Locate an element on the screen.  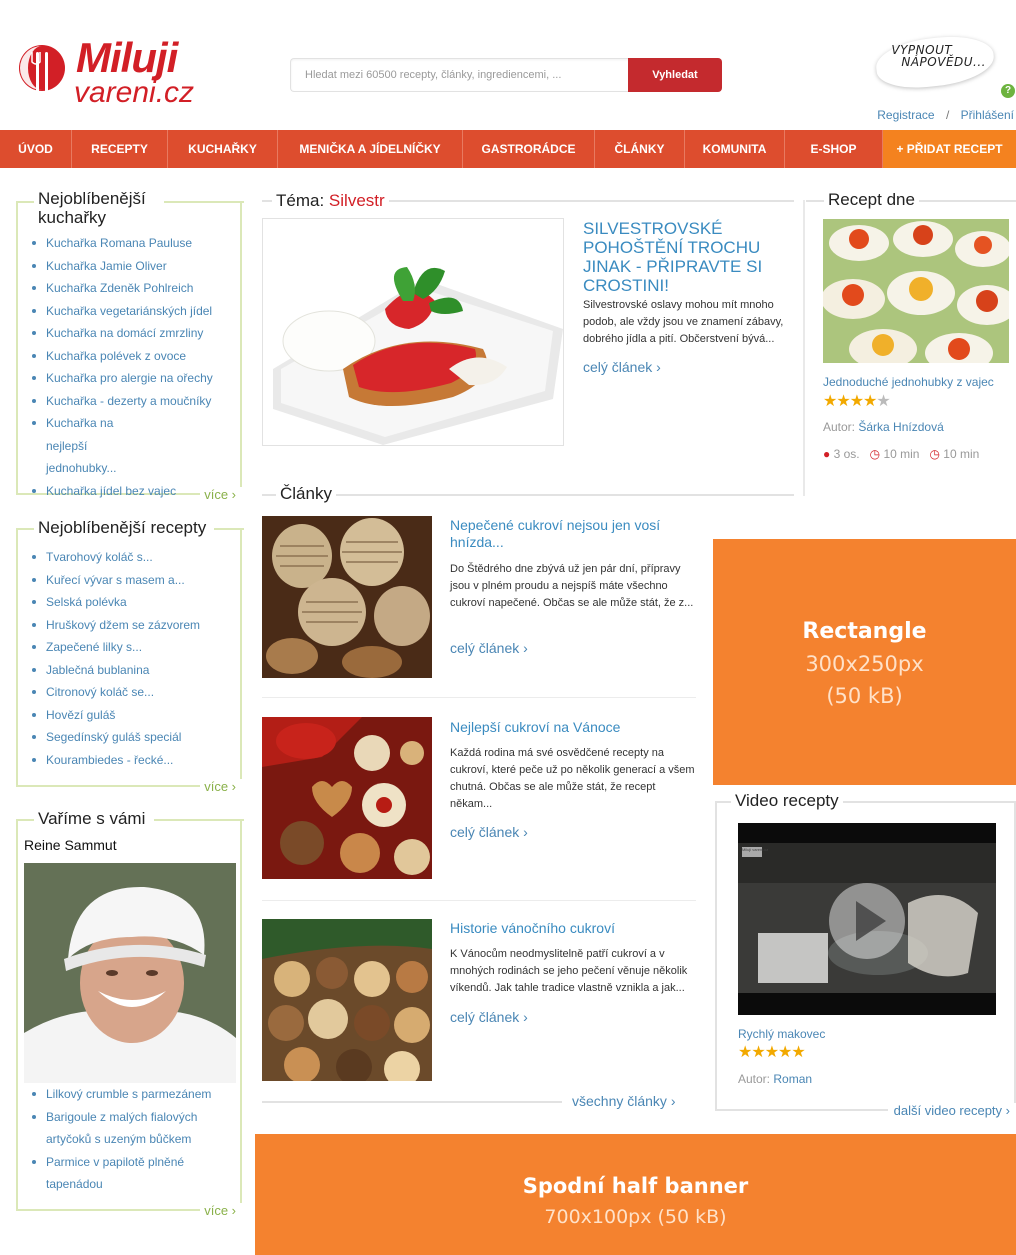
rectangle-banner-weight: (50 kB) is located at coordinates (864, 696).